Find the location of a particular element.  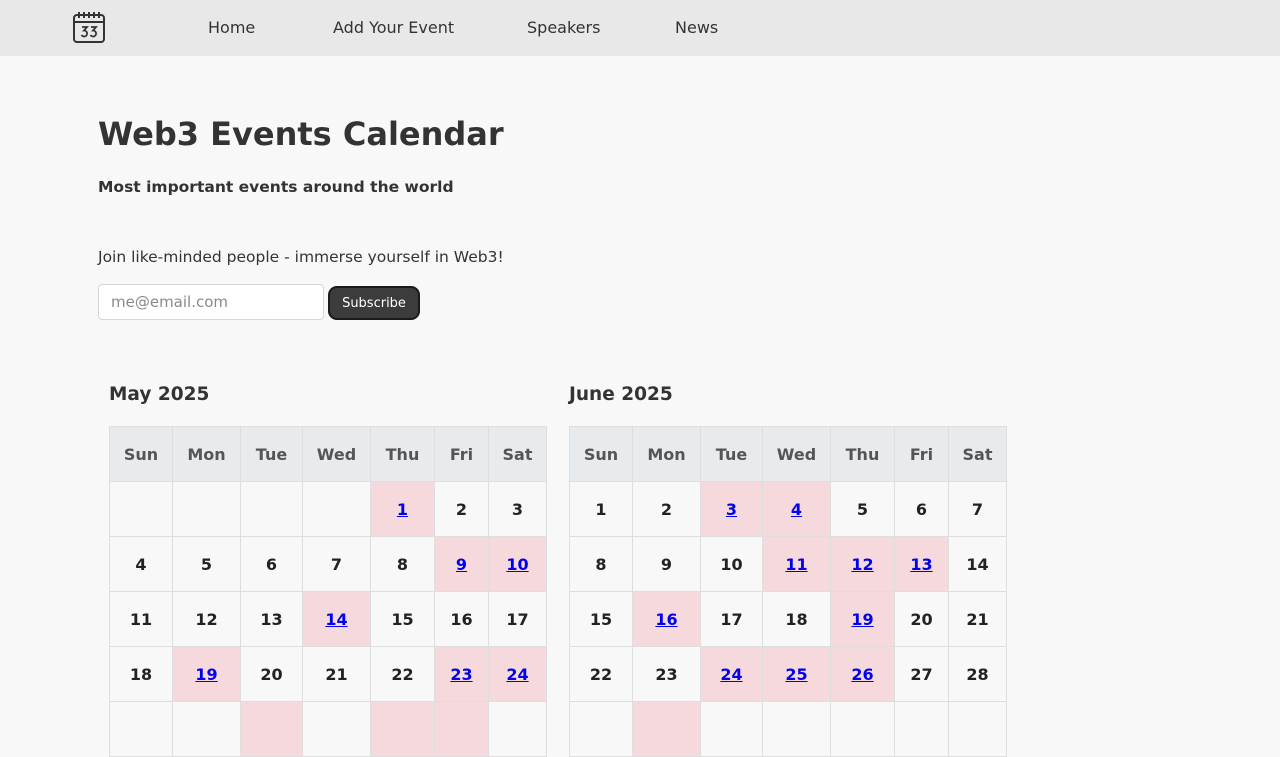

weekday-header: Wed is located at coordinates (336, 454).